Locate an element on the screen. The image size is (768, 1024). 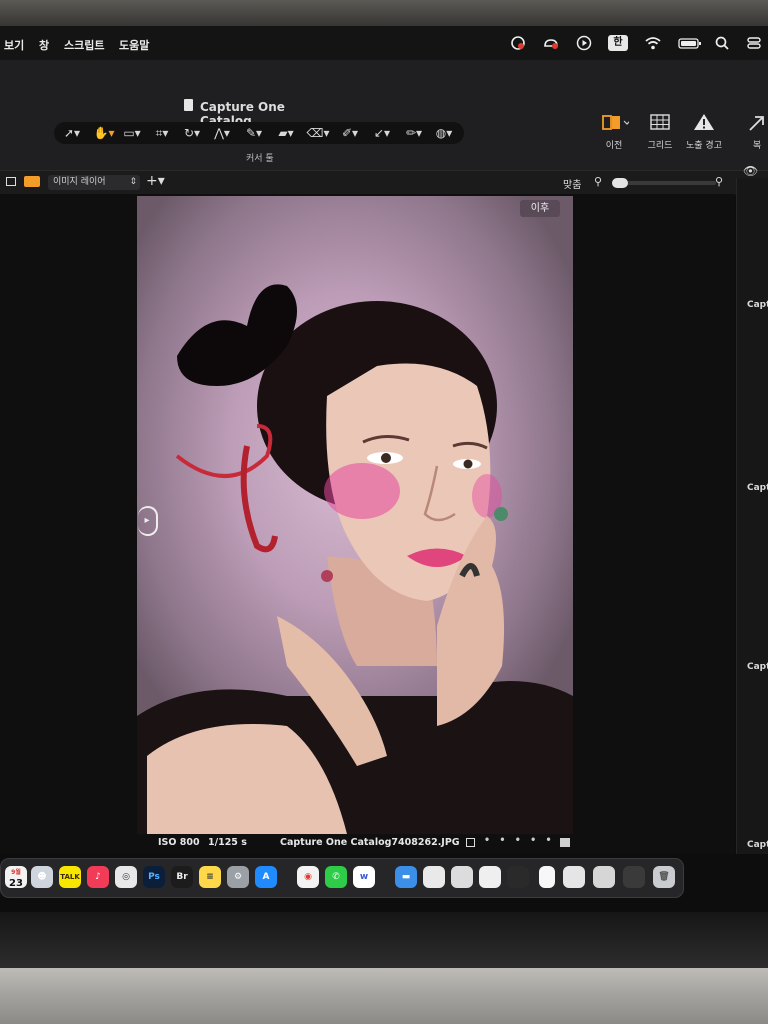
control-center-icon is located at coordinates (754, 43).